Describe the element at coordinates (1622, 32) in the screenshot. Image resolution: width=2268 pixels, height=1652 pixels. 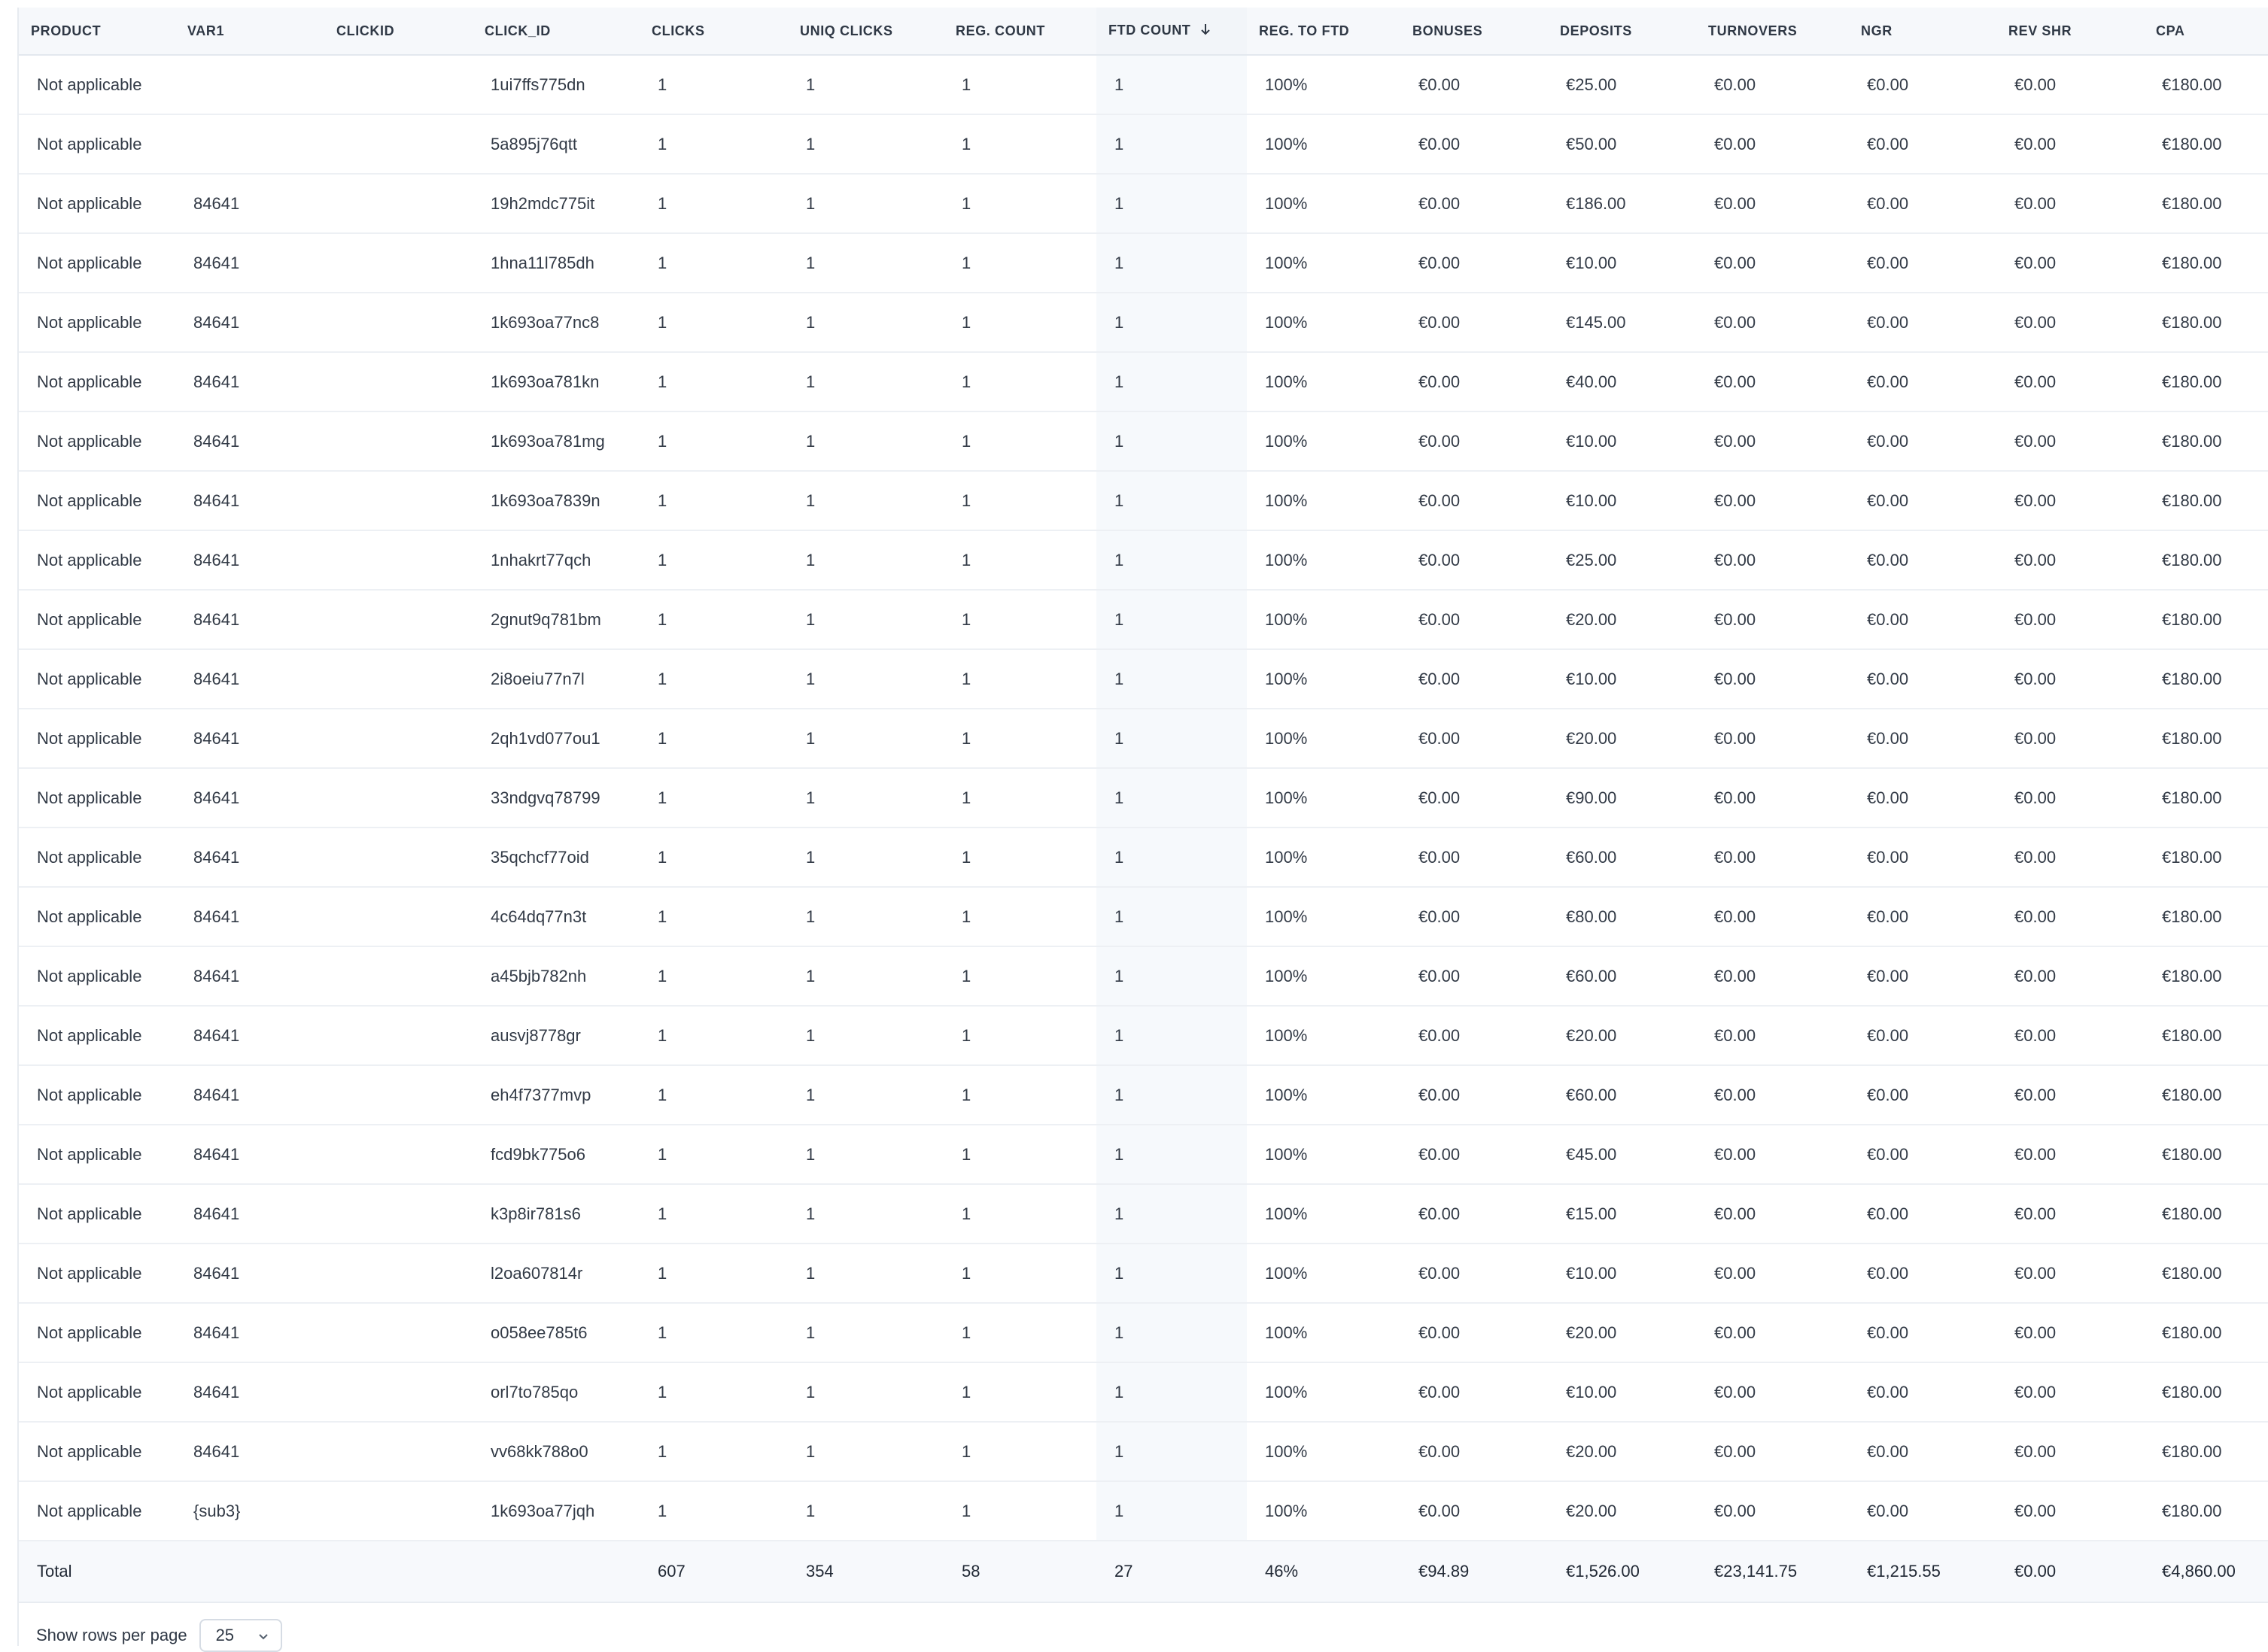
I see `column-header-deposits: DEPOSITS` at that location.